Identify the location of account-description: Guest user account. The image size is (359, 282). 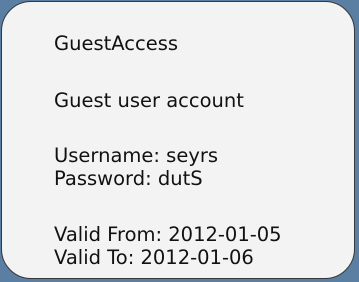
(149, 100).